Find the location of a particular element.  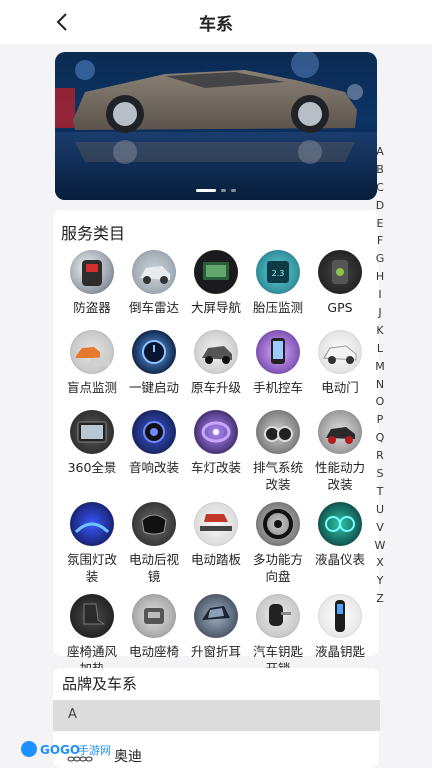

service-item-360-view: 360全景 is located at coordinates (92, 450).